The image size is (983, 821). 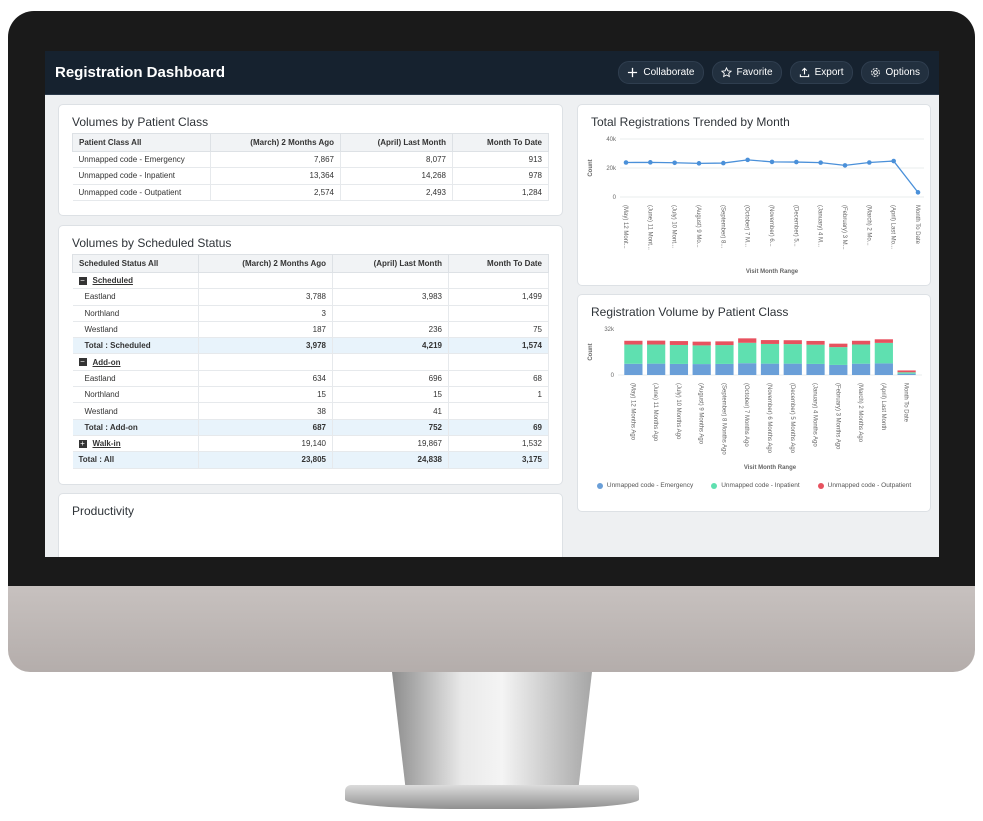 What do you see at coordinates (135, 362) in the screenshot?
I see `group-header: − Add-on` at bounding box center [135, 362].